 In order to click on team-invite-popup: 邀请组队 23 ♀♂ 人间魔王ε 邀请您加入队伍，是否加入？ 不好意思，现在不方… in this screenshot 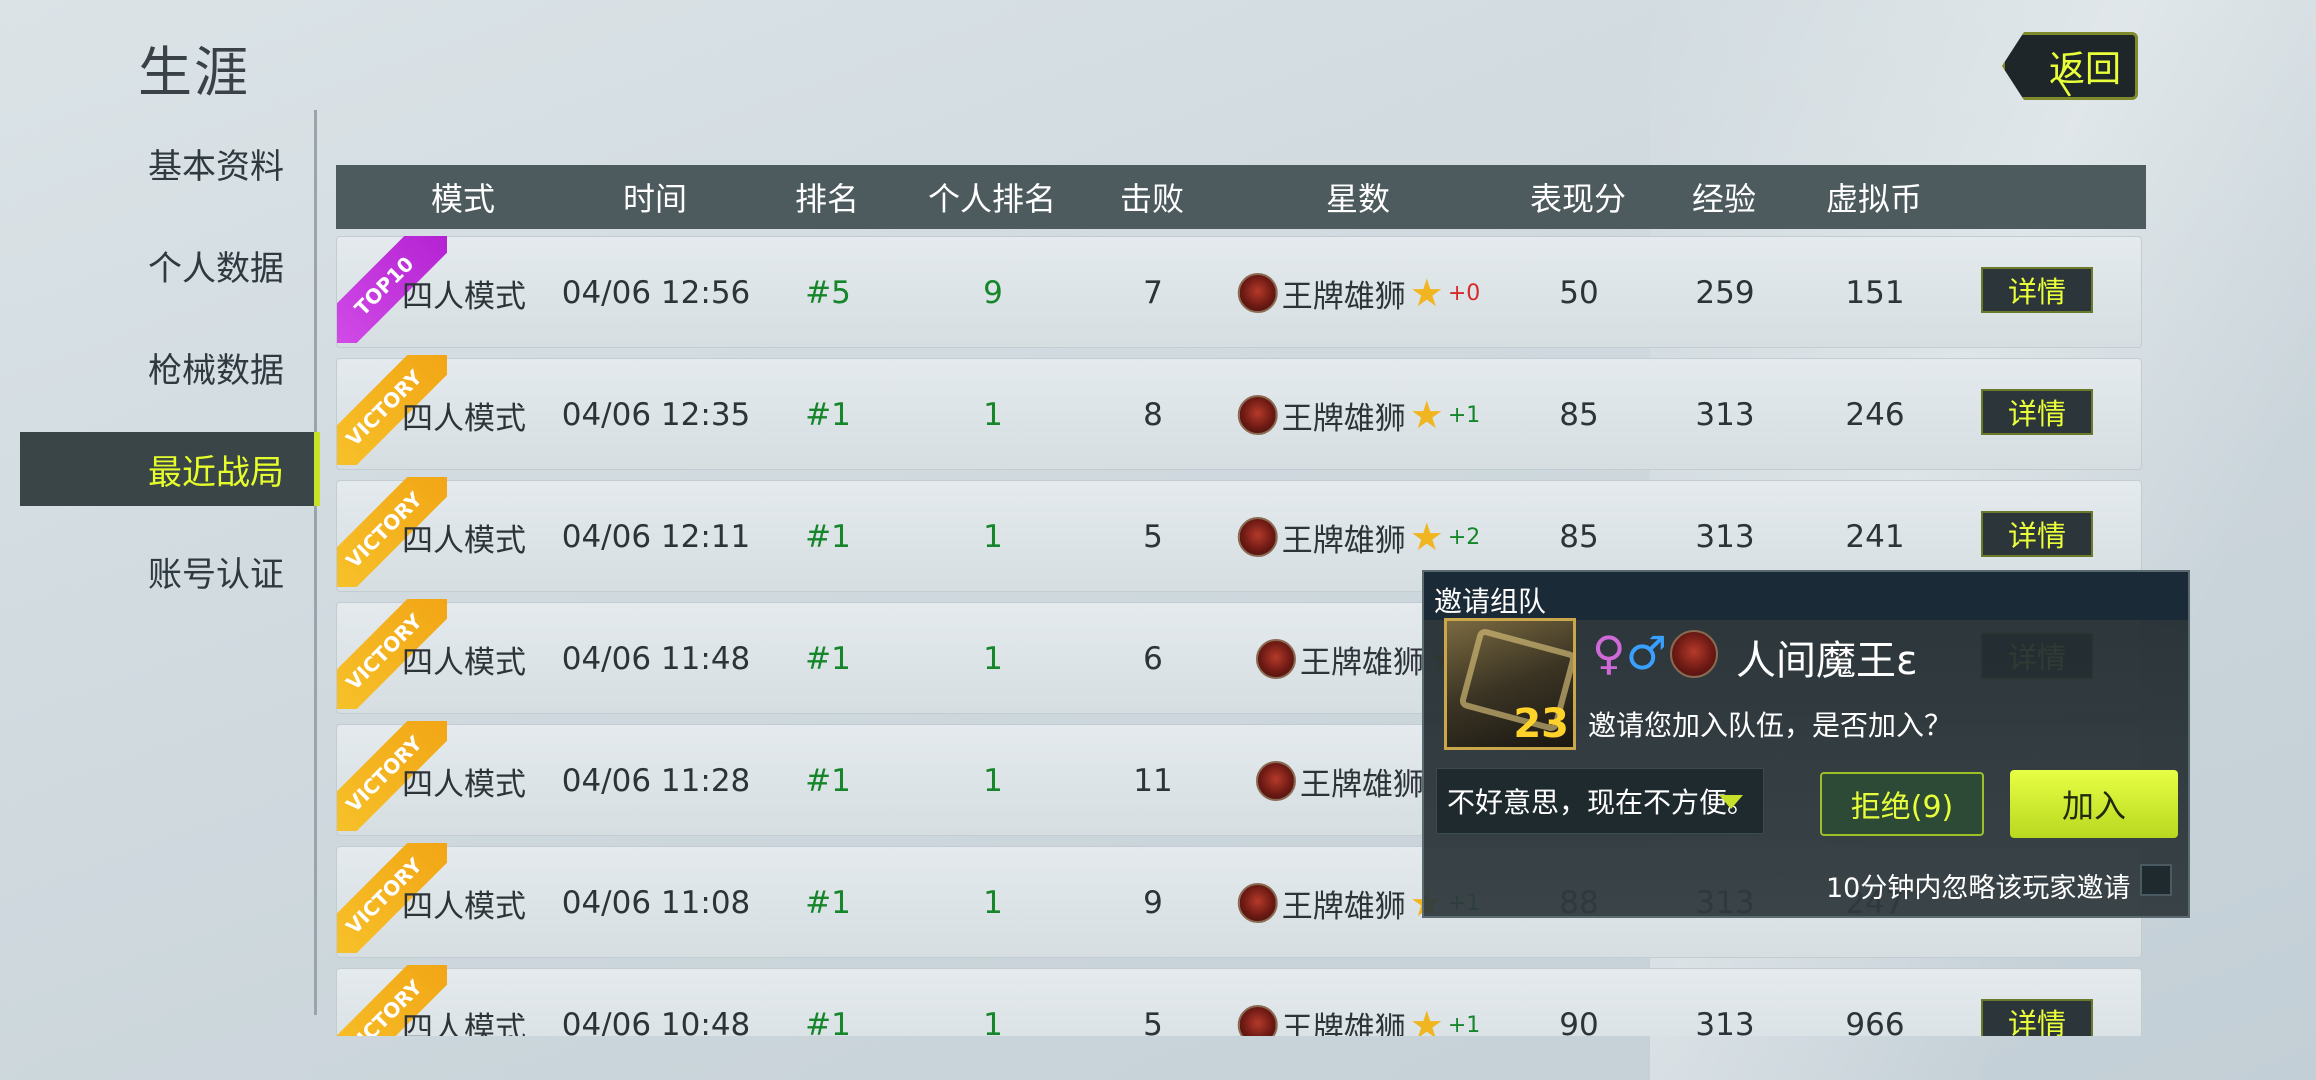, I will do `click(1806, 744)`.